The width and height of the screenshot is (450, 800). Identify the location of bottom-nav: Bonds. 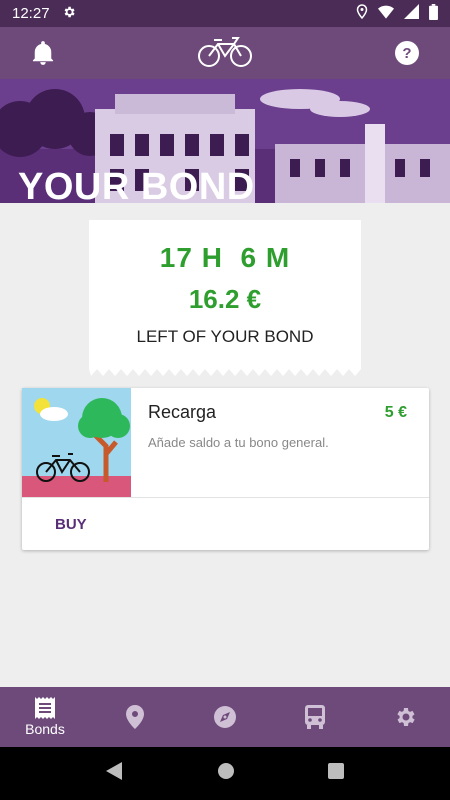
(225, 717).